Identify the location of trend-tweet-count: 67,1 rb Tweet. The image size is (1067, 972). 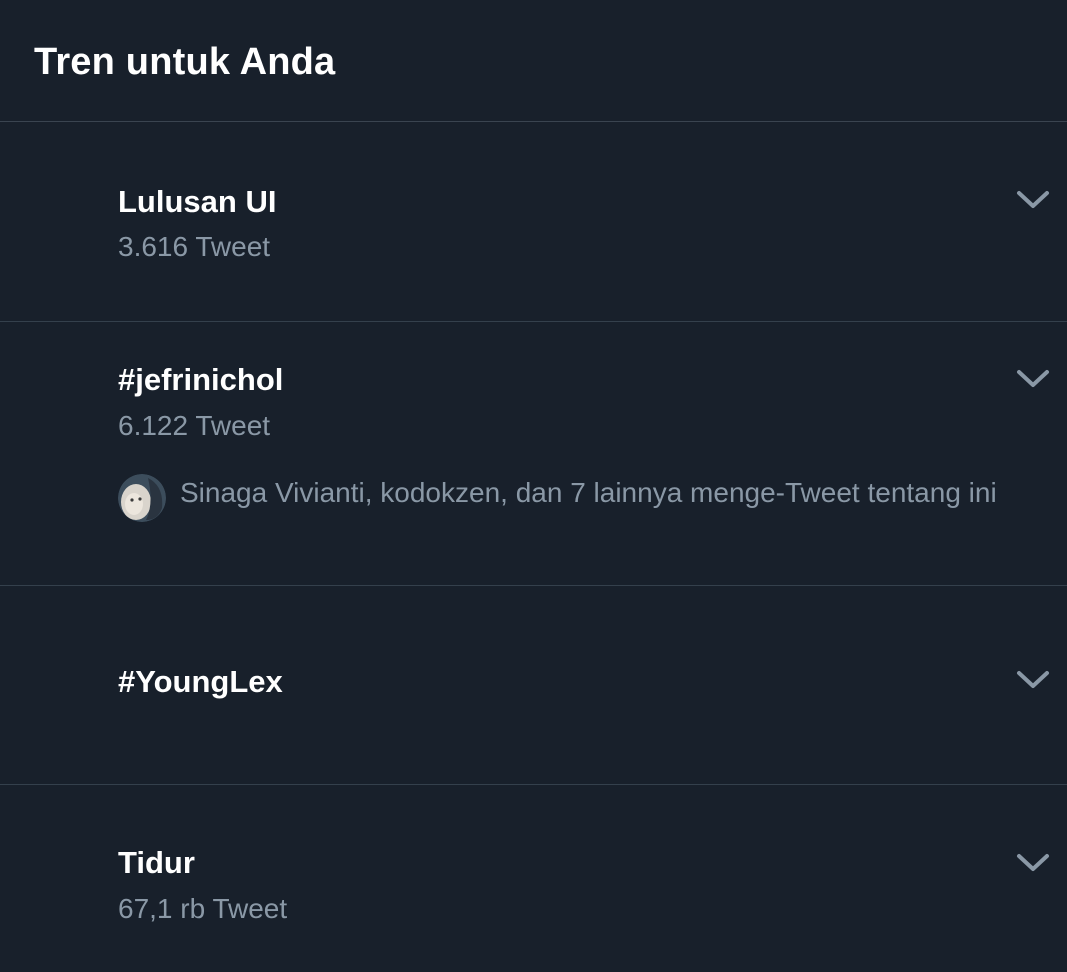
(203, 908).